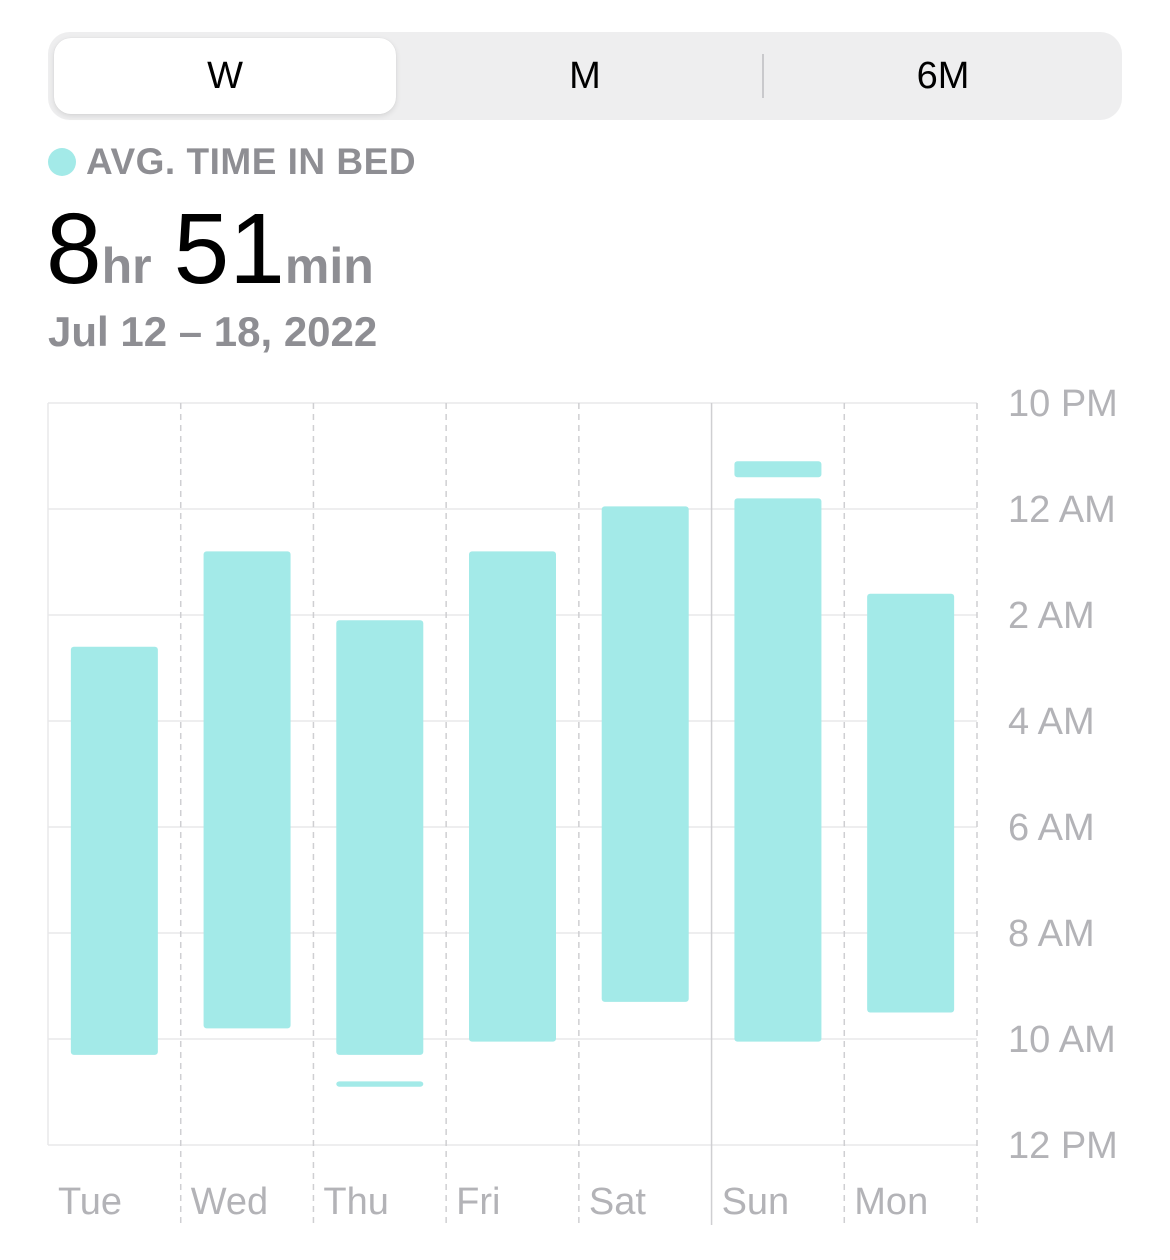 This screenshot has height=1260, width=1170. Describe the element at coordinates (756, 1202) in the screenshot. I see `x-tick-label: Sun` at that location.